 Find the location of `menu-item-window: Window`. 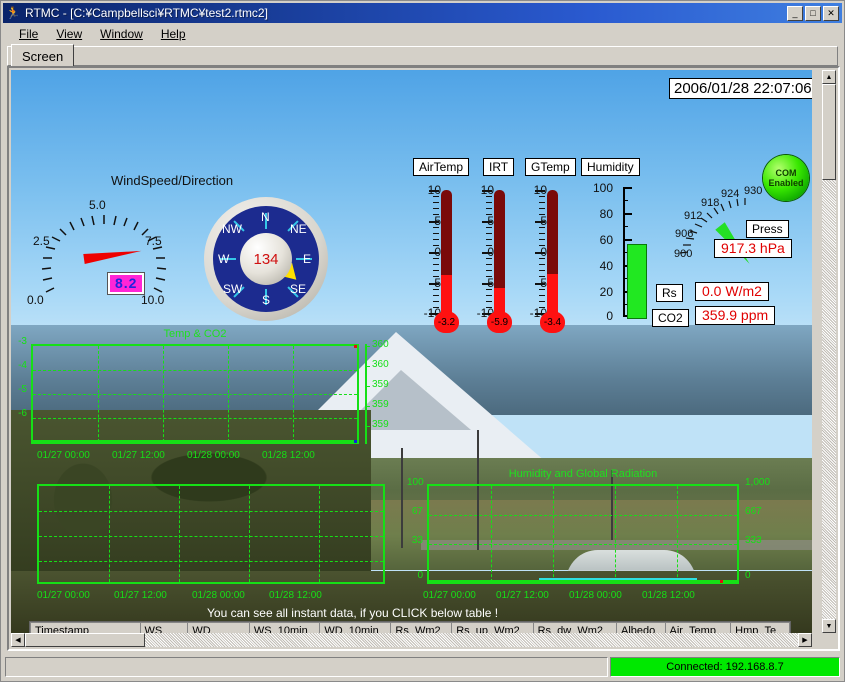

menu-item-window: Window is located at coordinates (121, 34).